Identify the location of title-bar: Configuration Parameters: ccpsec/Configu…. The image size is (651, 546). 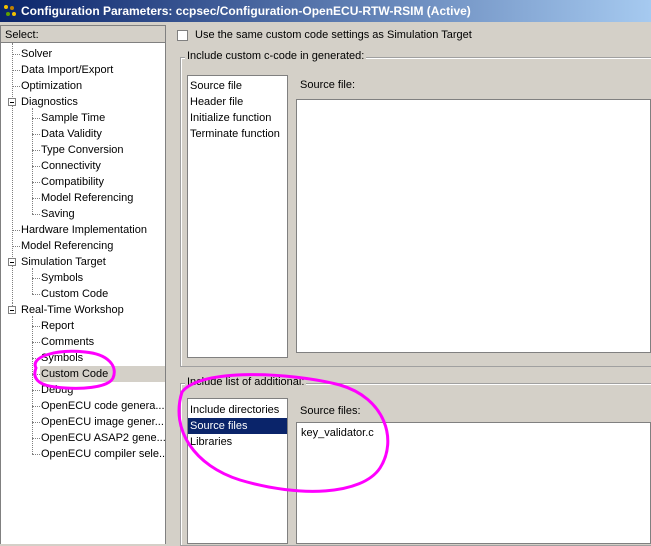
(325, 11).